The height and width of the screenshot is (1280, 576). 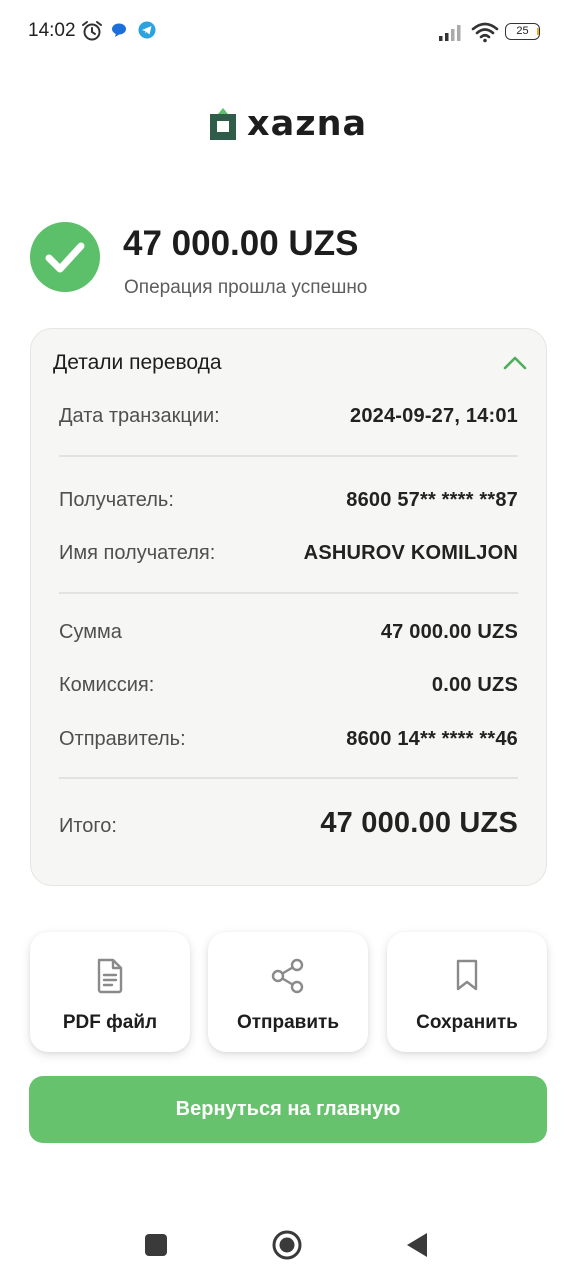 I want to click on detail-label: Сумма, so click(x=90, y=632).